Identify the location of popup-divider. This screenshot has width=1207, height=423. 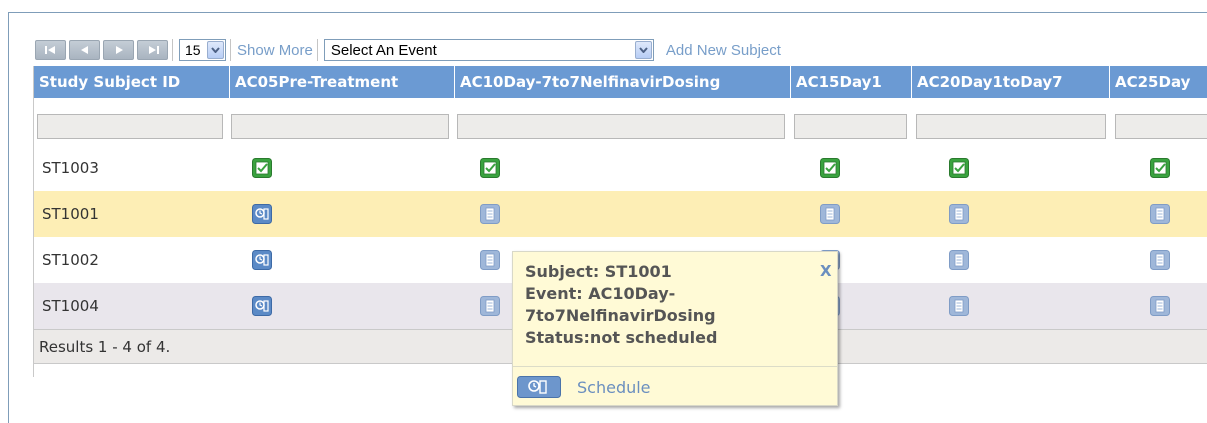
(675, 366).